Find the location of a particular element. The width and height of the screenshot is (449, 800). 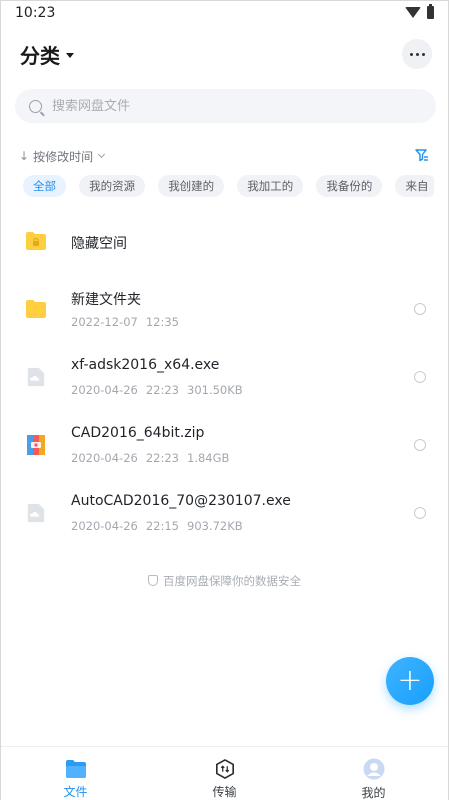

search-input is located at coordinates (222, 106).